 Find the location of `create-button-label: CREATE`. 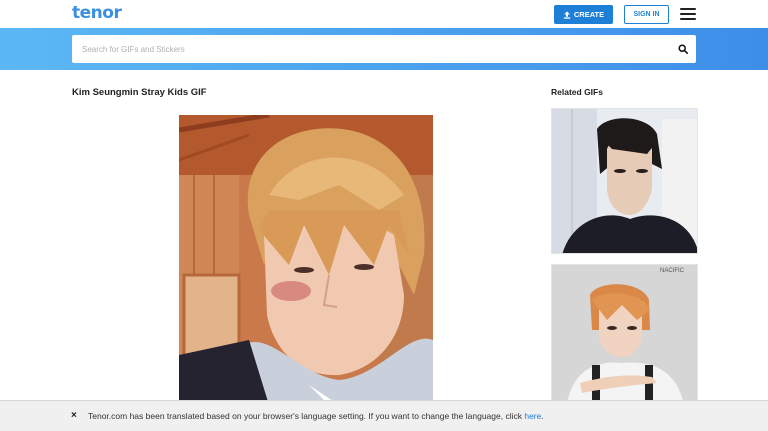

create-button-label: CREATE is located at coordinates (589, 14).